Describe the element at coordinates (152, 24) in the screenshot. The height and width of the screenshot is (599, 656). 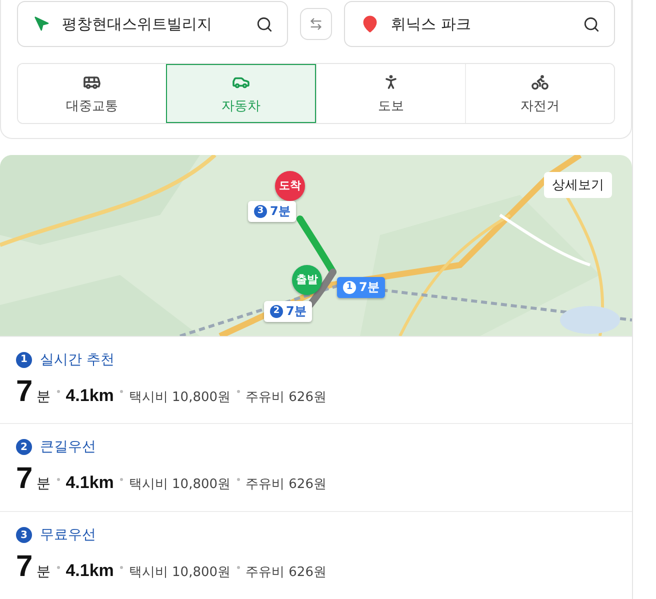
I see `origin-field: 평창현대스위트빌리지` at that location.